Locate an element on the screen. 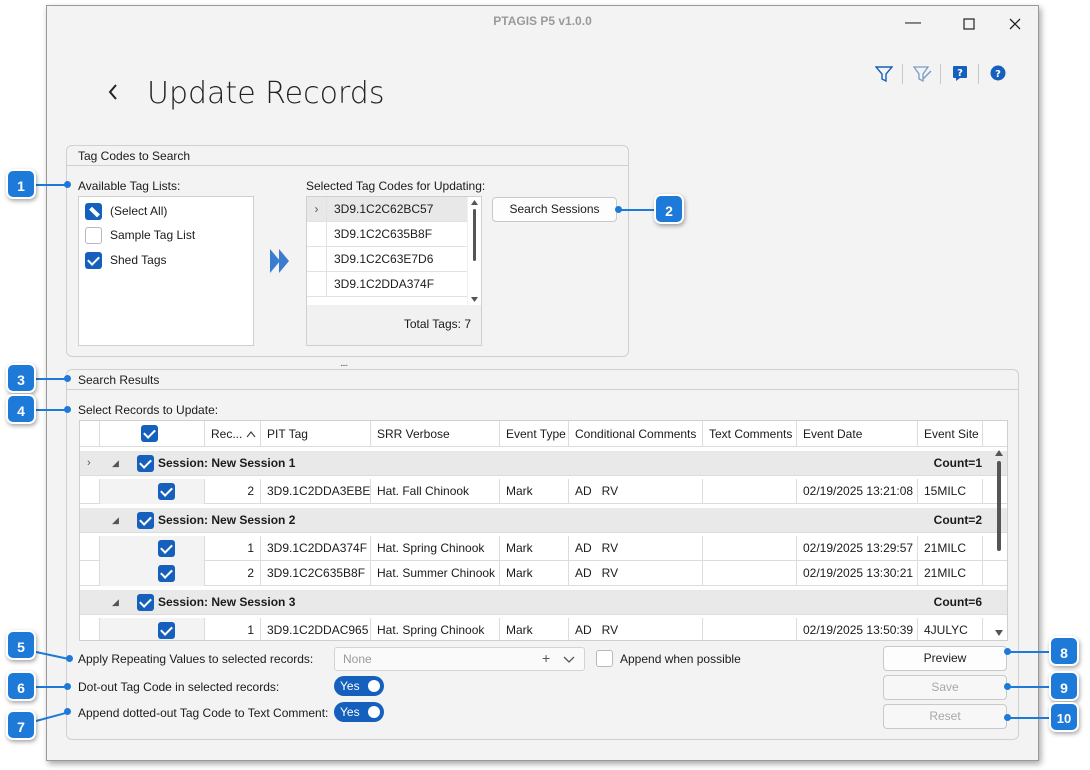 This screenshot has width=1090, height=770. minimize-button: — is located at coordinates (913, 24).